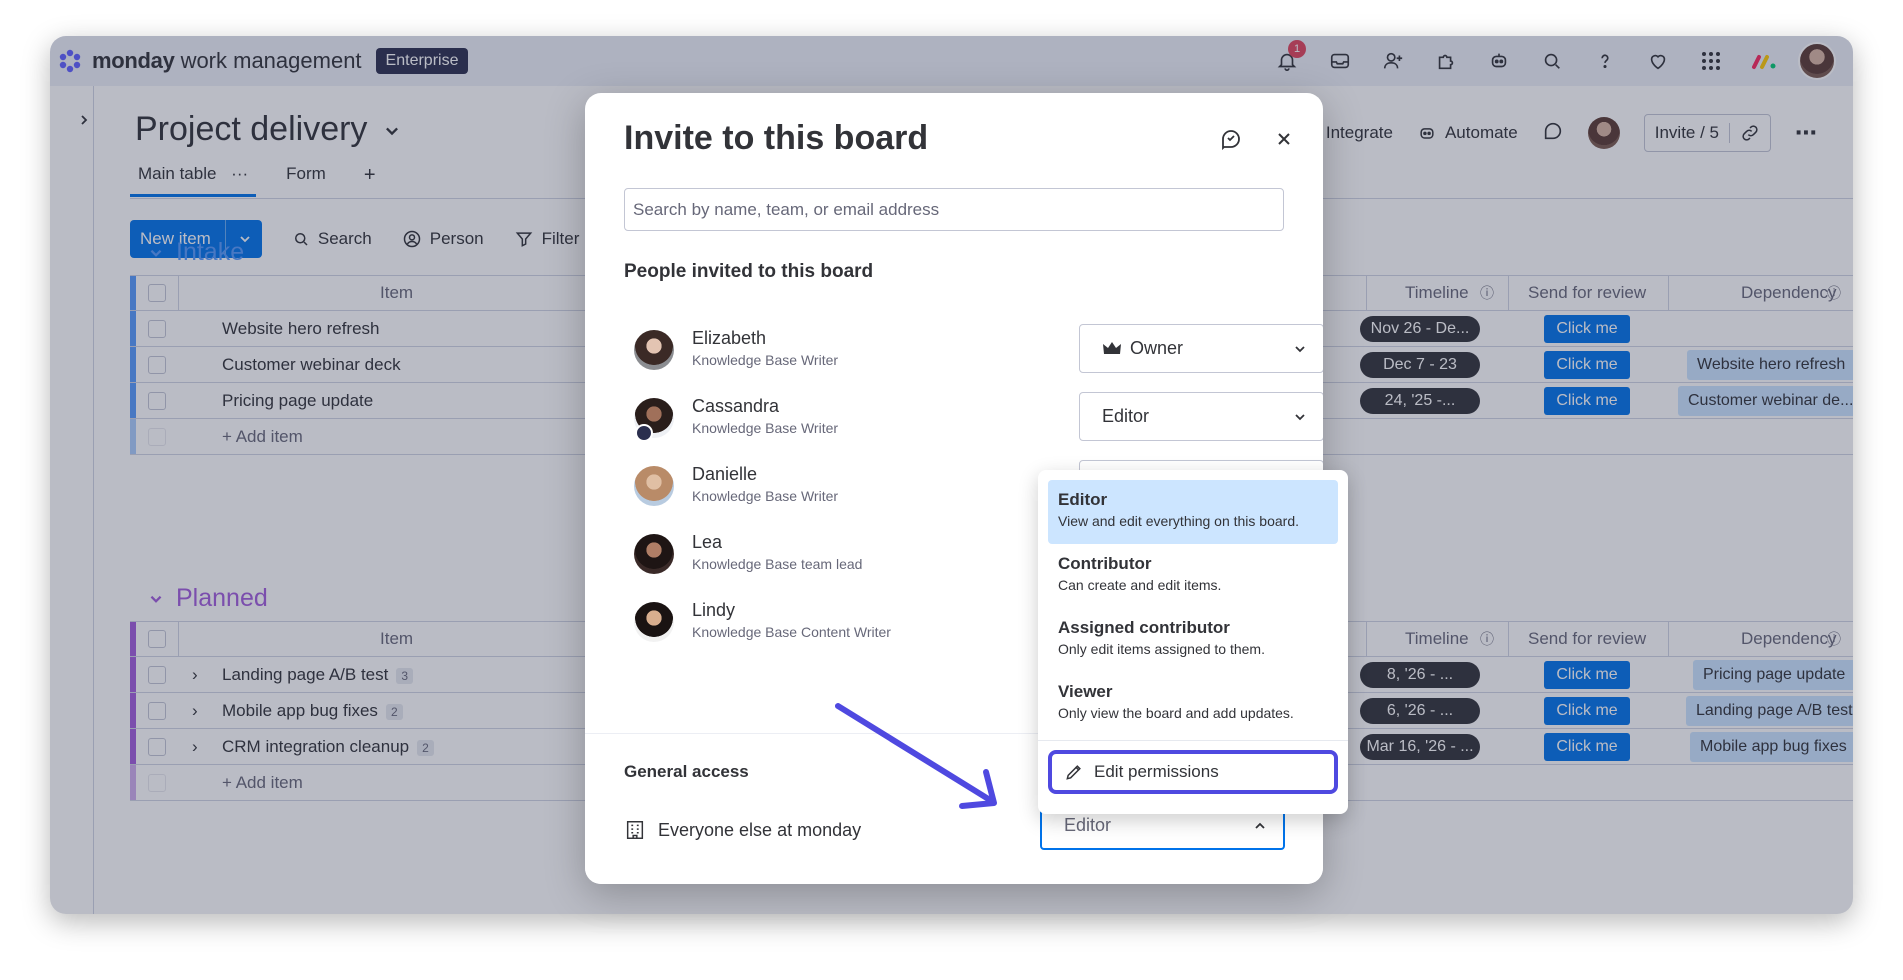 The image size is (1903, 980). Describe the element at coordinates (1193, 576) in the screenshot. I see `dropdown-option-contributor: Contributor Can create and edit items.` at that location.